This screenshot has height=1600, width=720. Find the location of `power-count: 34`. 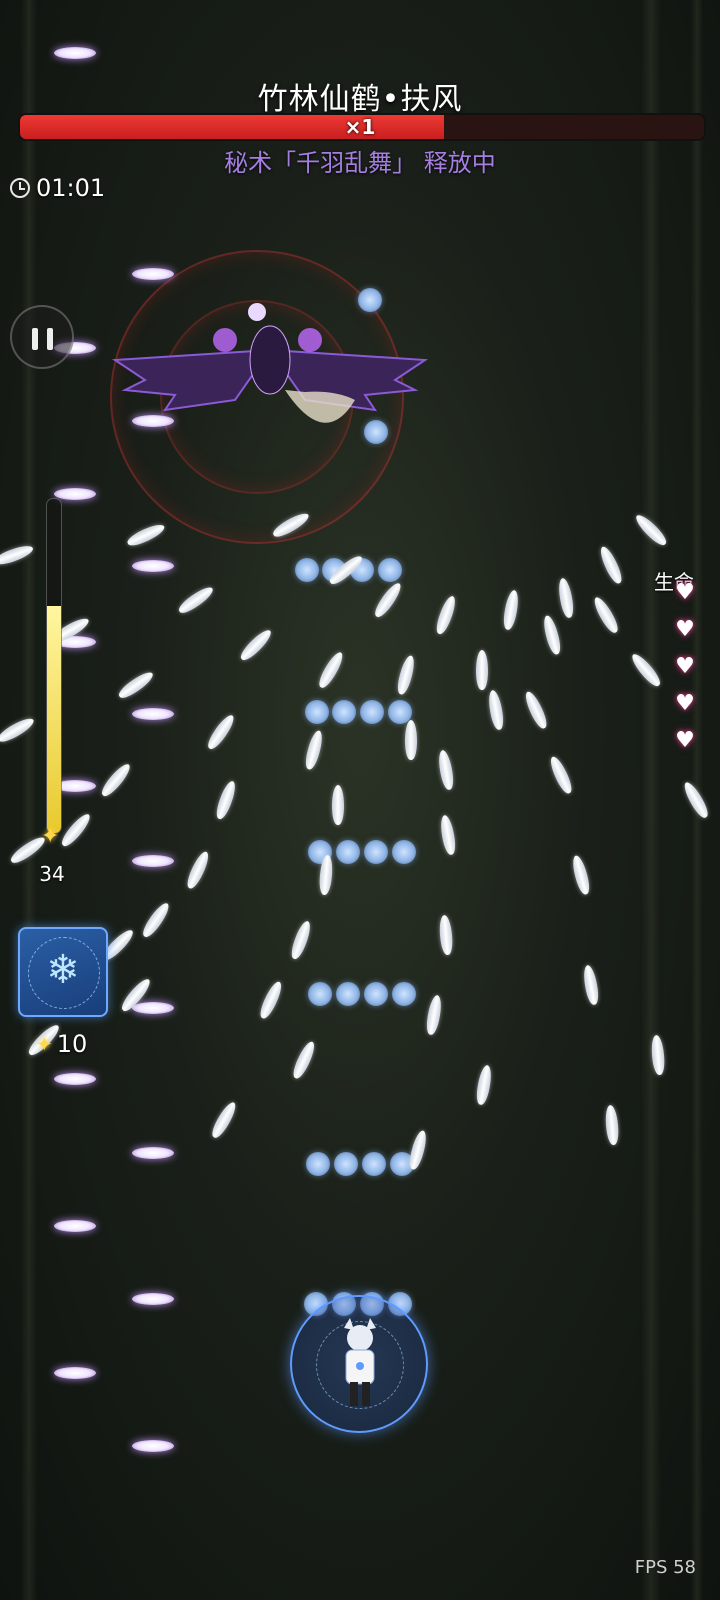

power-count: 34 is located at coordinates (52, 874).